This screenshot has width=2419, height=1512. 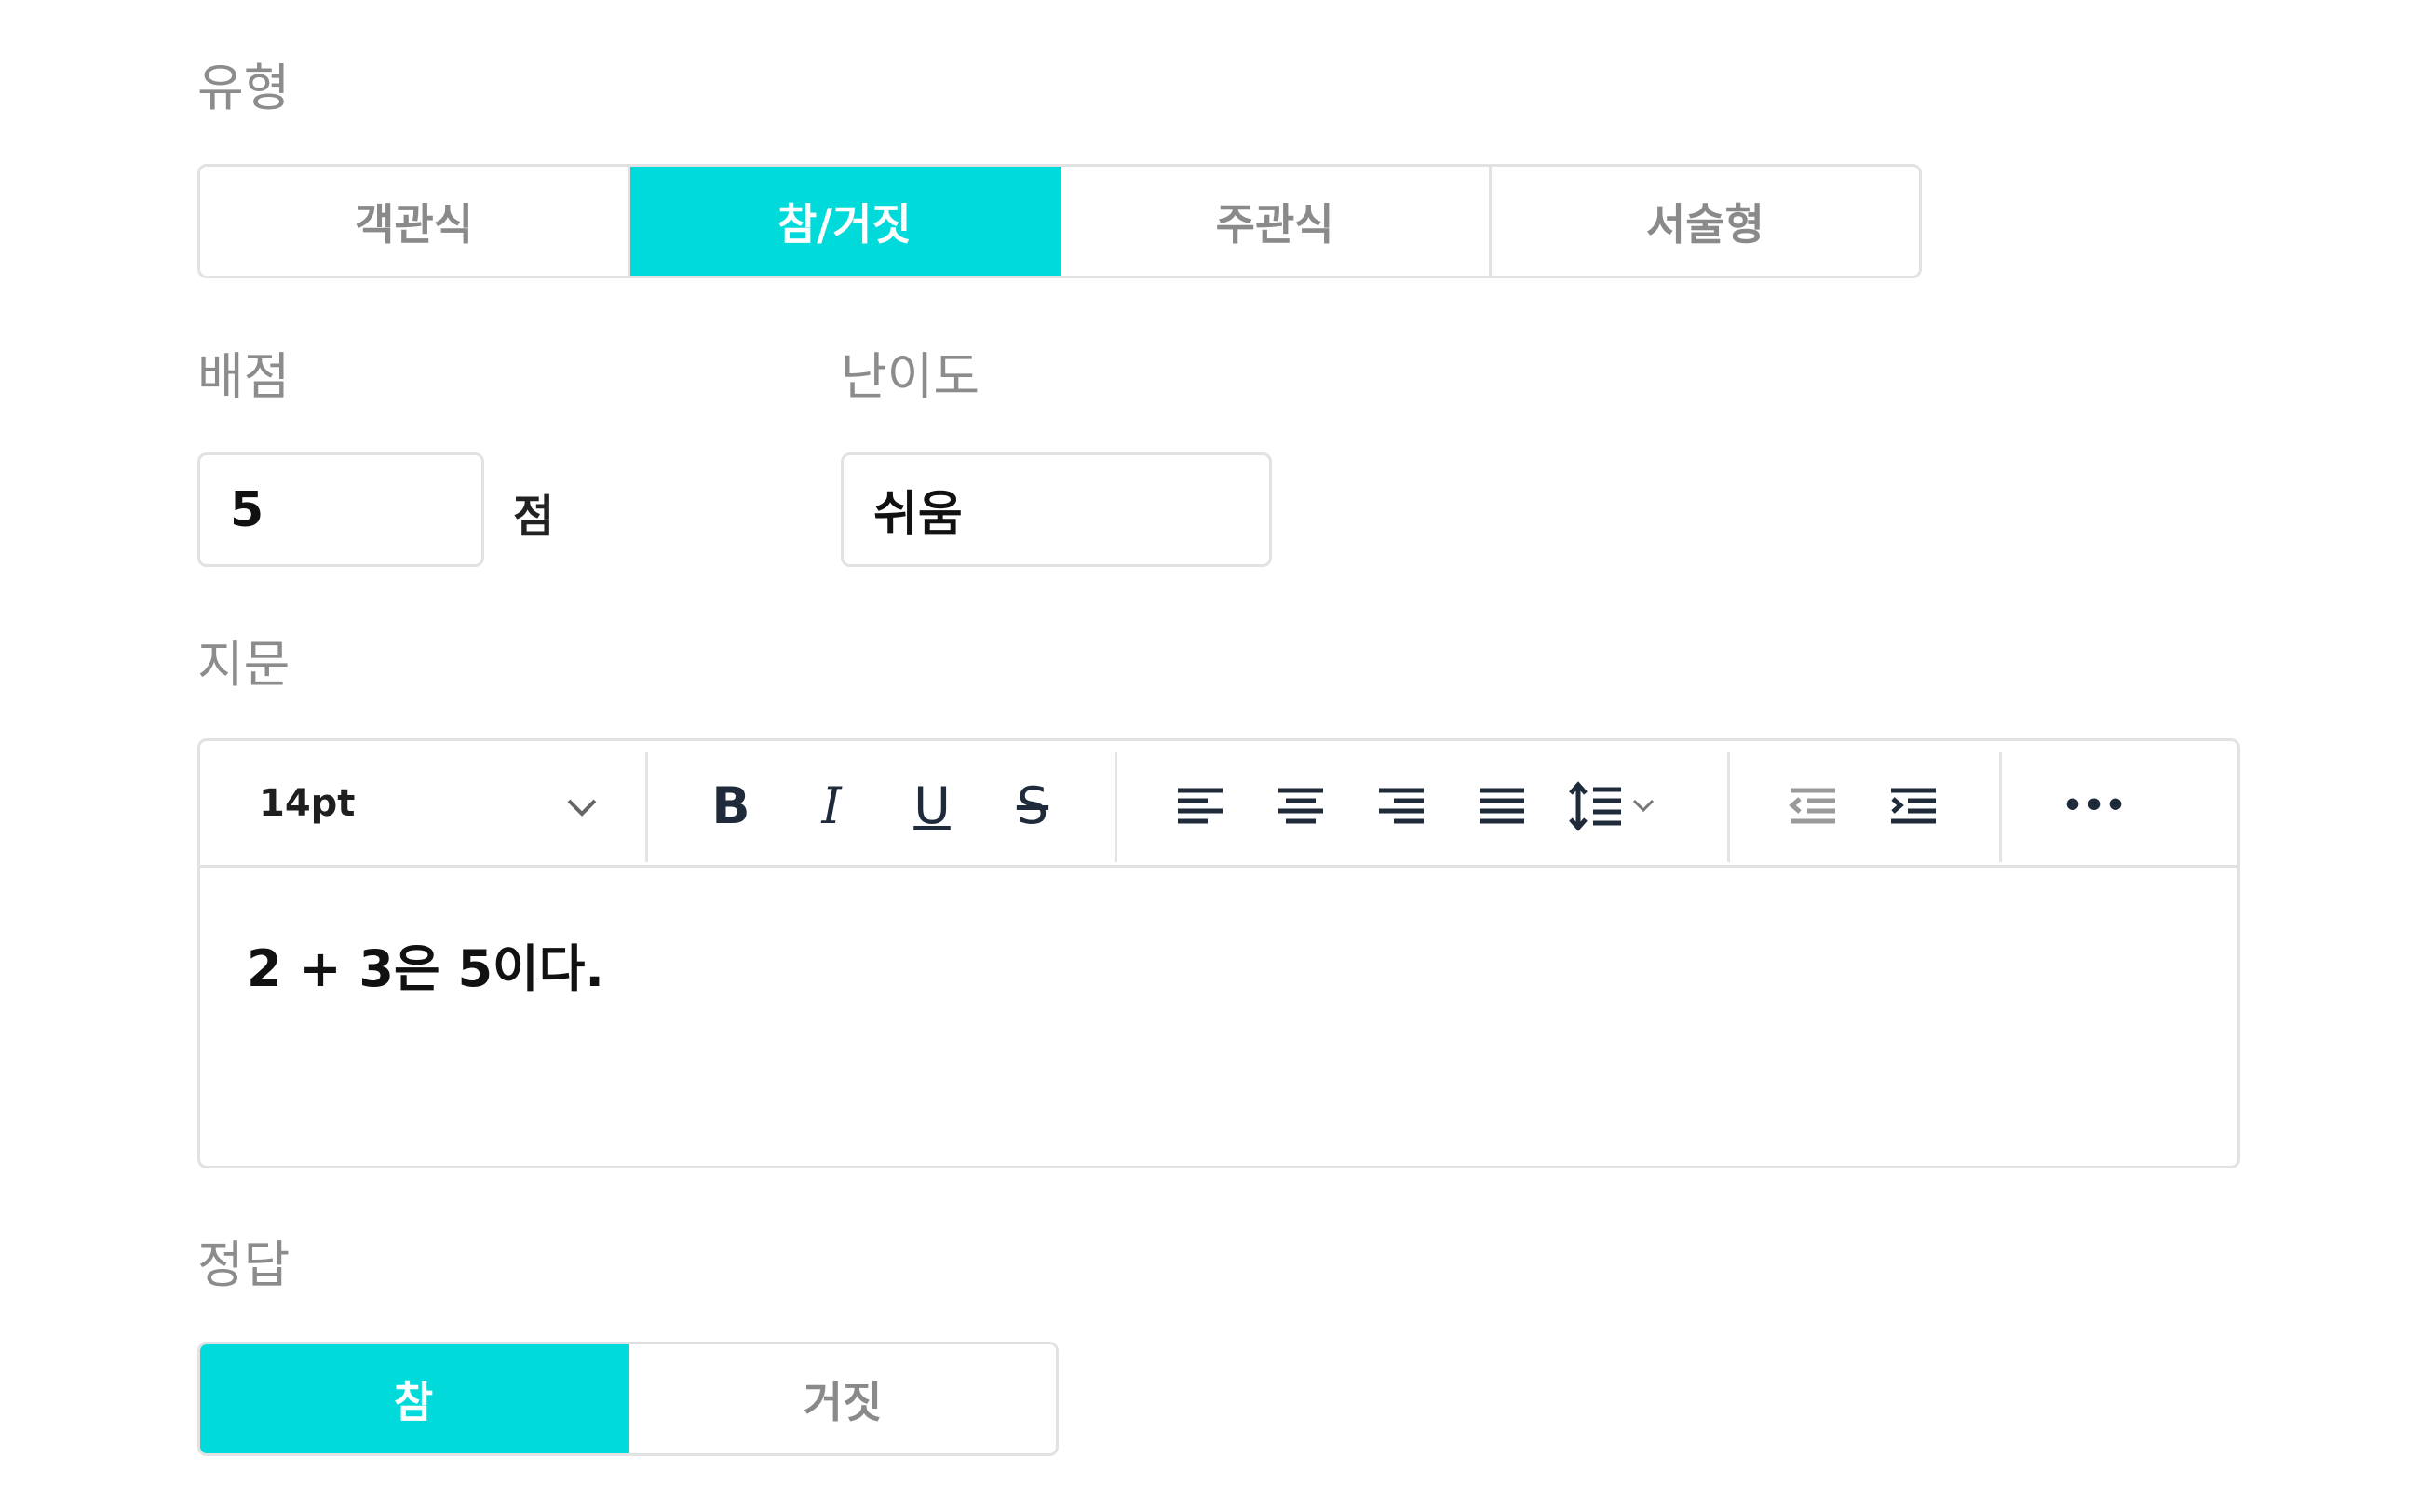 What do you see at coordinates (244, 1264) in the screenshot?
I see `answer-label: 정답` at bounding box center [244, 1264].